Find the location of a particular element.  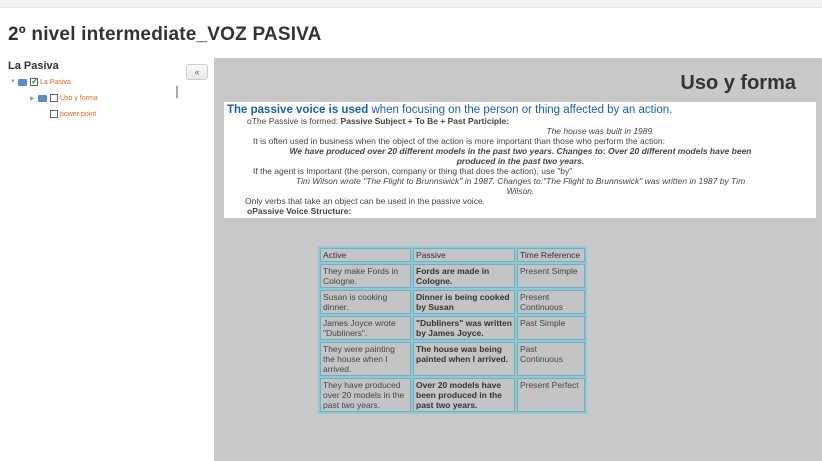

cell-passive: Fords are made in Cologne. is located at coordinates (464, 276).